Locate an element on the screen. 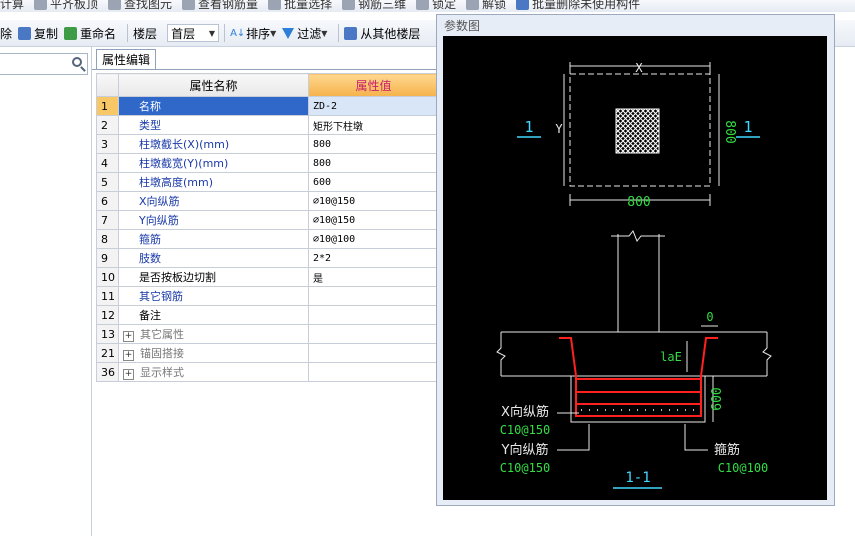  property-name-cell: + 显示样式 is located at coordinates (213, 372).